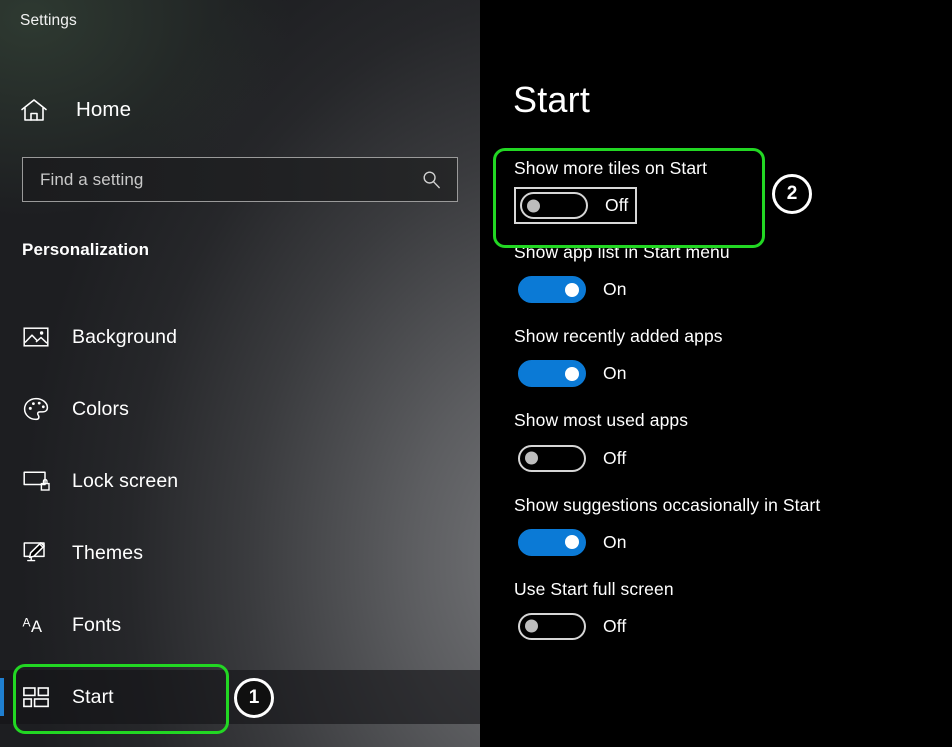 The width and height of the screenshot is (952, 747). I want to click on home-icon, so click(34, 110).